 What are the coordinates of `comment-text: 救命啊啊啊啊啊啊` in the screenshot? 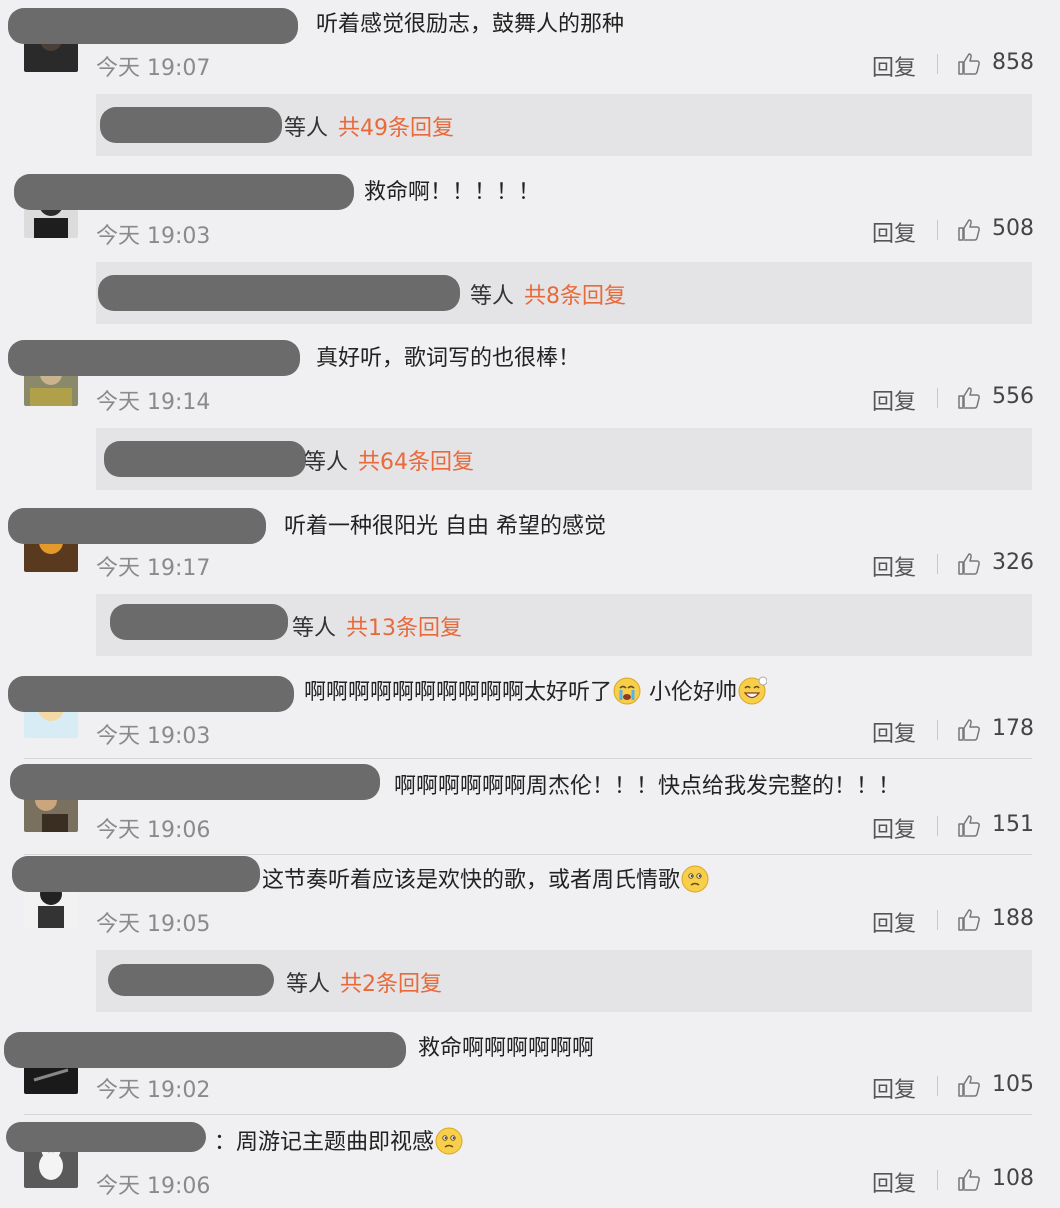 It's located at (506, 1048).